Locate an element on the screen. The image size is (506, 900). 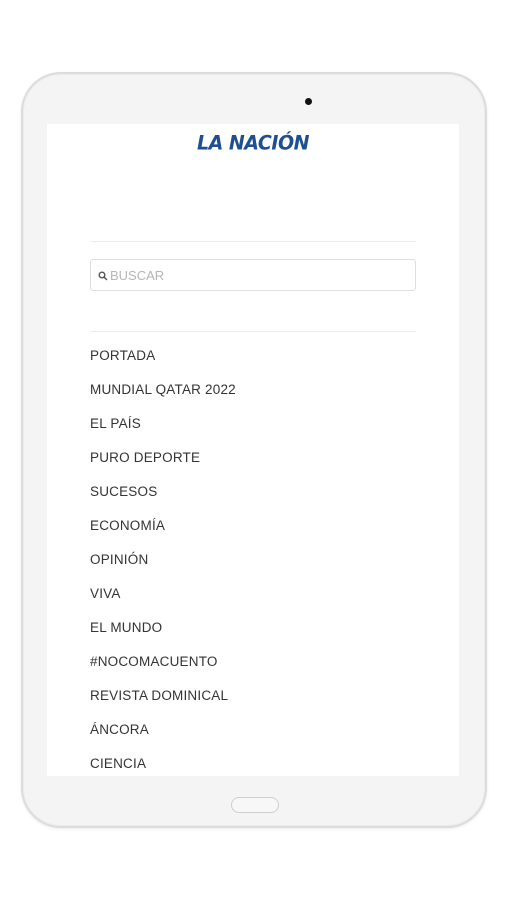
camera-dot is located at coordinates (308, 101).